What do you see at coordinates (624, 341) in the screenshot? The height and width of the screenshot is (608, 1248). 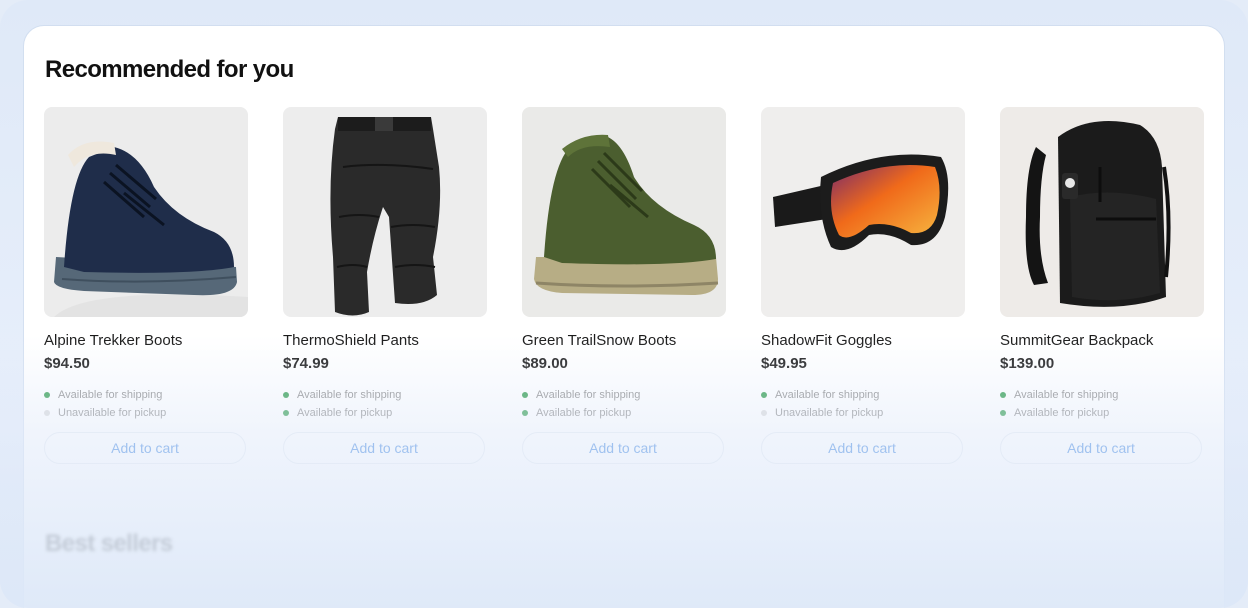 I see `product-name: Green TrailSnow Boots` at bounding box center [624, 341].